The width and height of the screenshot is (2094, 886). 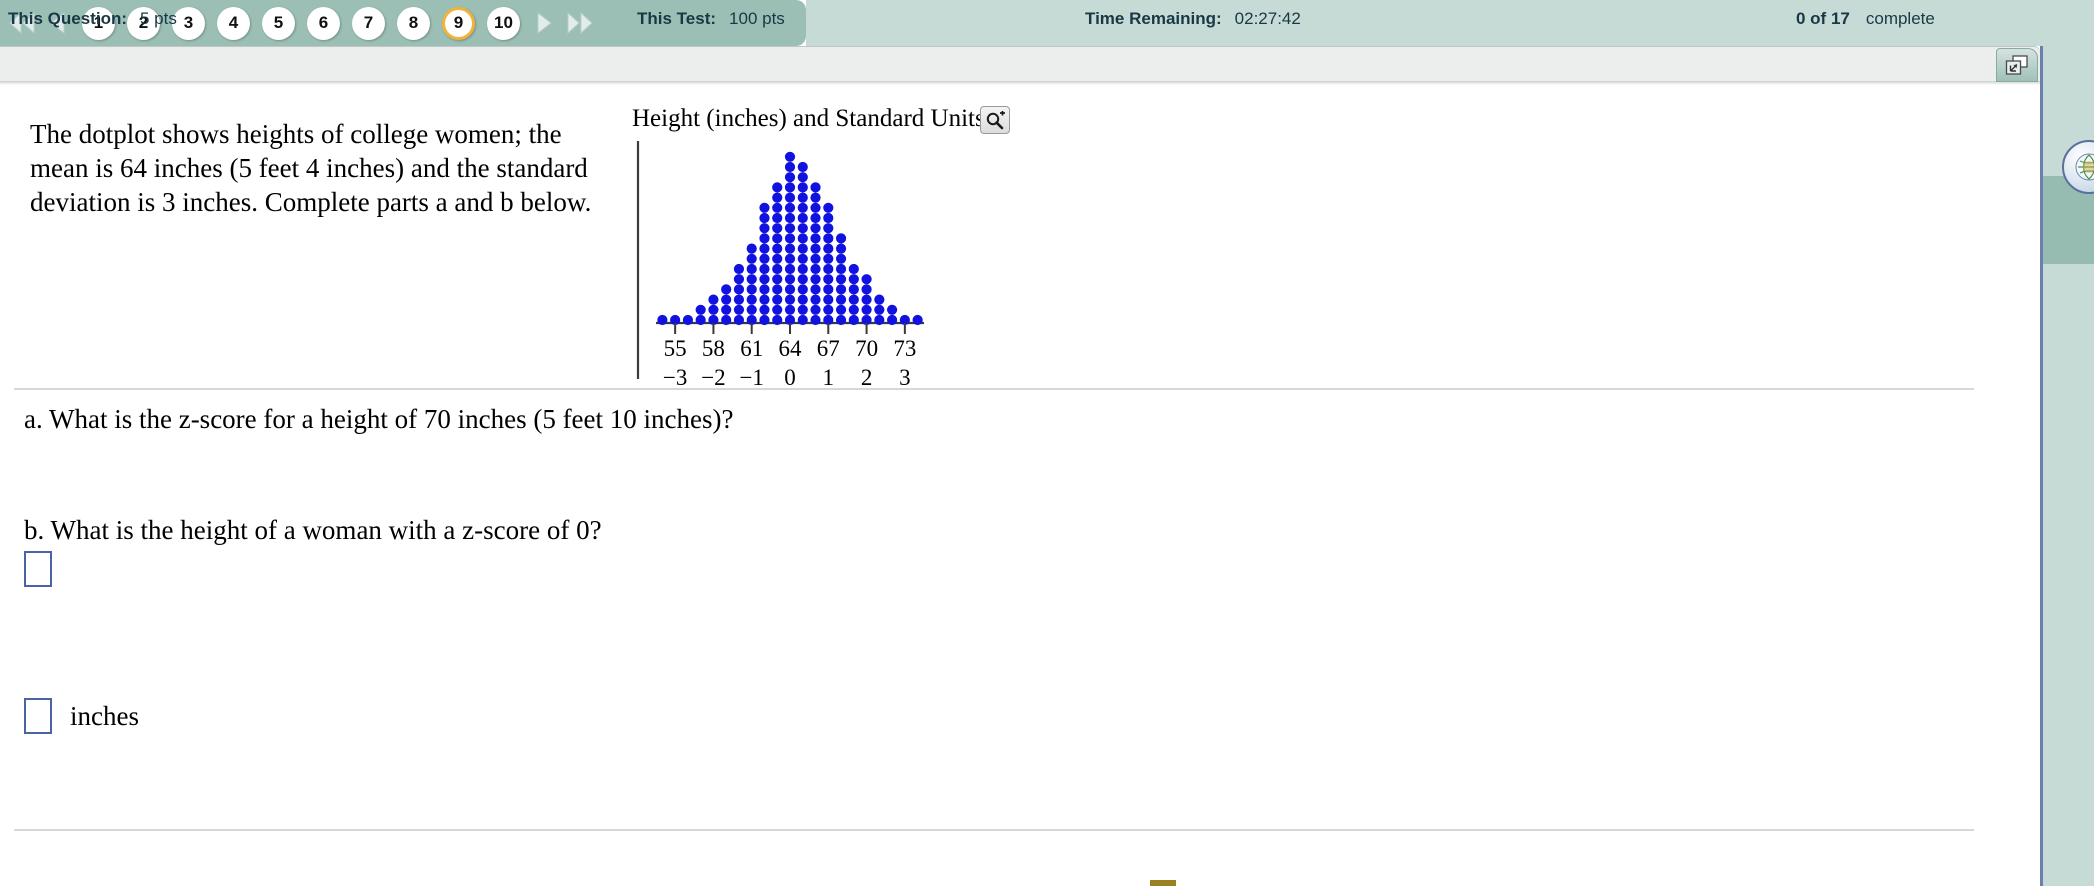 What do you see at coordinates (751, 348) in the screenshot?
I see `x-tick-label-inches: 61` at bounding box center [751, 348].